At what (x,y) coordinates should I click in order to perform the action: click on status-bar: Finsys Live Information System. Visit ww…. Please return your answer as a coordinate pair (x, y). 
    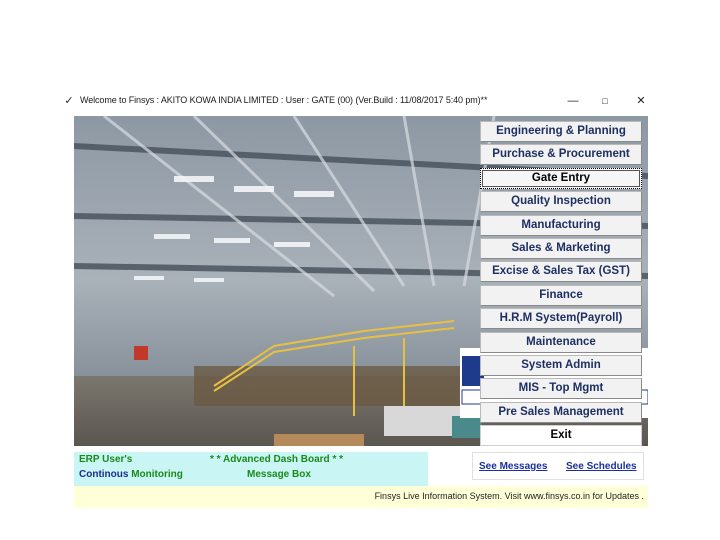
    Looking at the image, I should click on (361, 497).